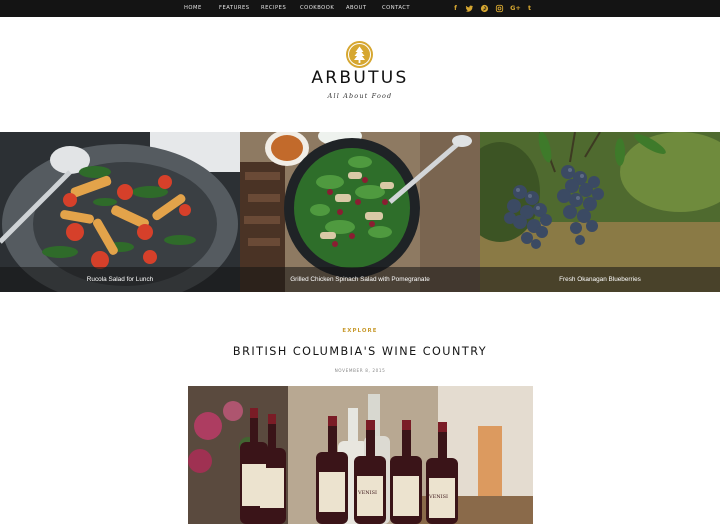 The width and height of the screenshot is (720, 524). What do you see at coordinates (360, 96) in the screenshot?
I see `site-tagline: All About Food` at bounding box center [360, 96].